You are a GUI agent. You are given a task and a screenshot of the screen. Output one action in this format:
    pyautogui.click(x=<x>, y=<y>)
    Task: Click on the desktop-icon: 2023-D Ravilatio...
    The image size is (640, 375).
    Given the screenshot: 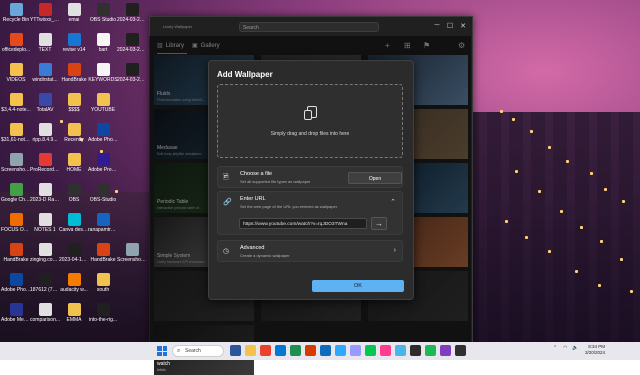 What is the action you would take?
    pyautogui.click(x=45, y=193)
    